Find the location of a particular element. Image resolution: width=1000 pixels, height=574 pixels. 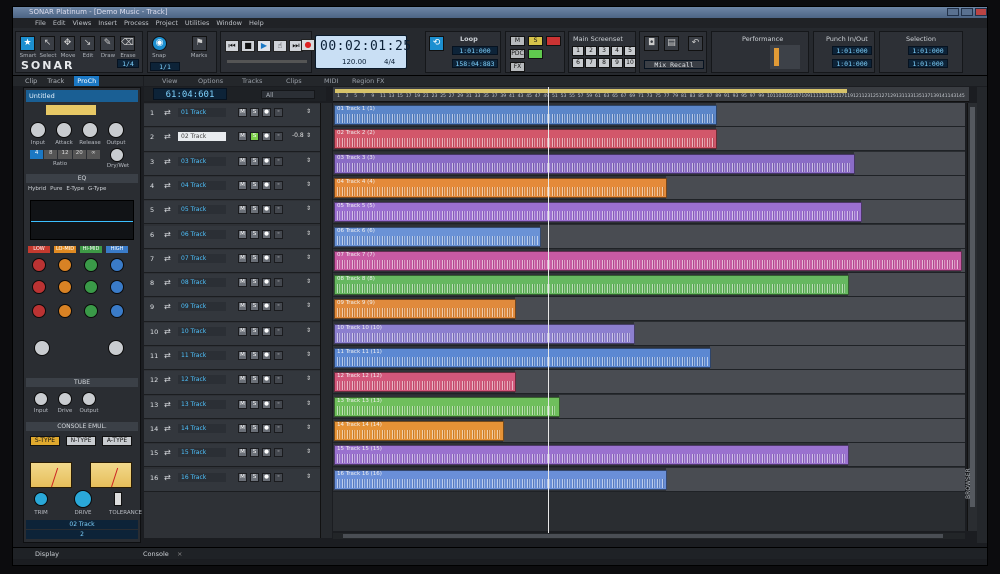

clip-lane: 06 Track 6 (6) is located at coordinates (649, 236).